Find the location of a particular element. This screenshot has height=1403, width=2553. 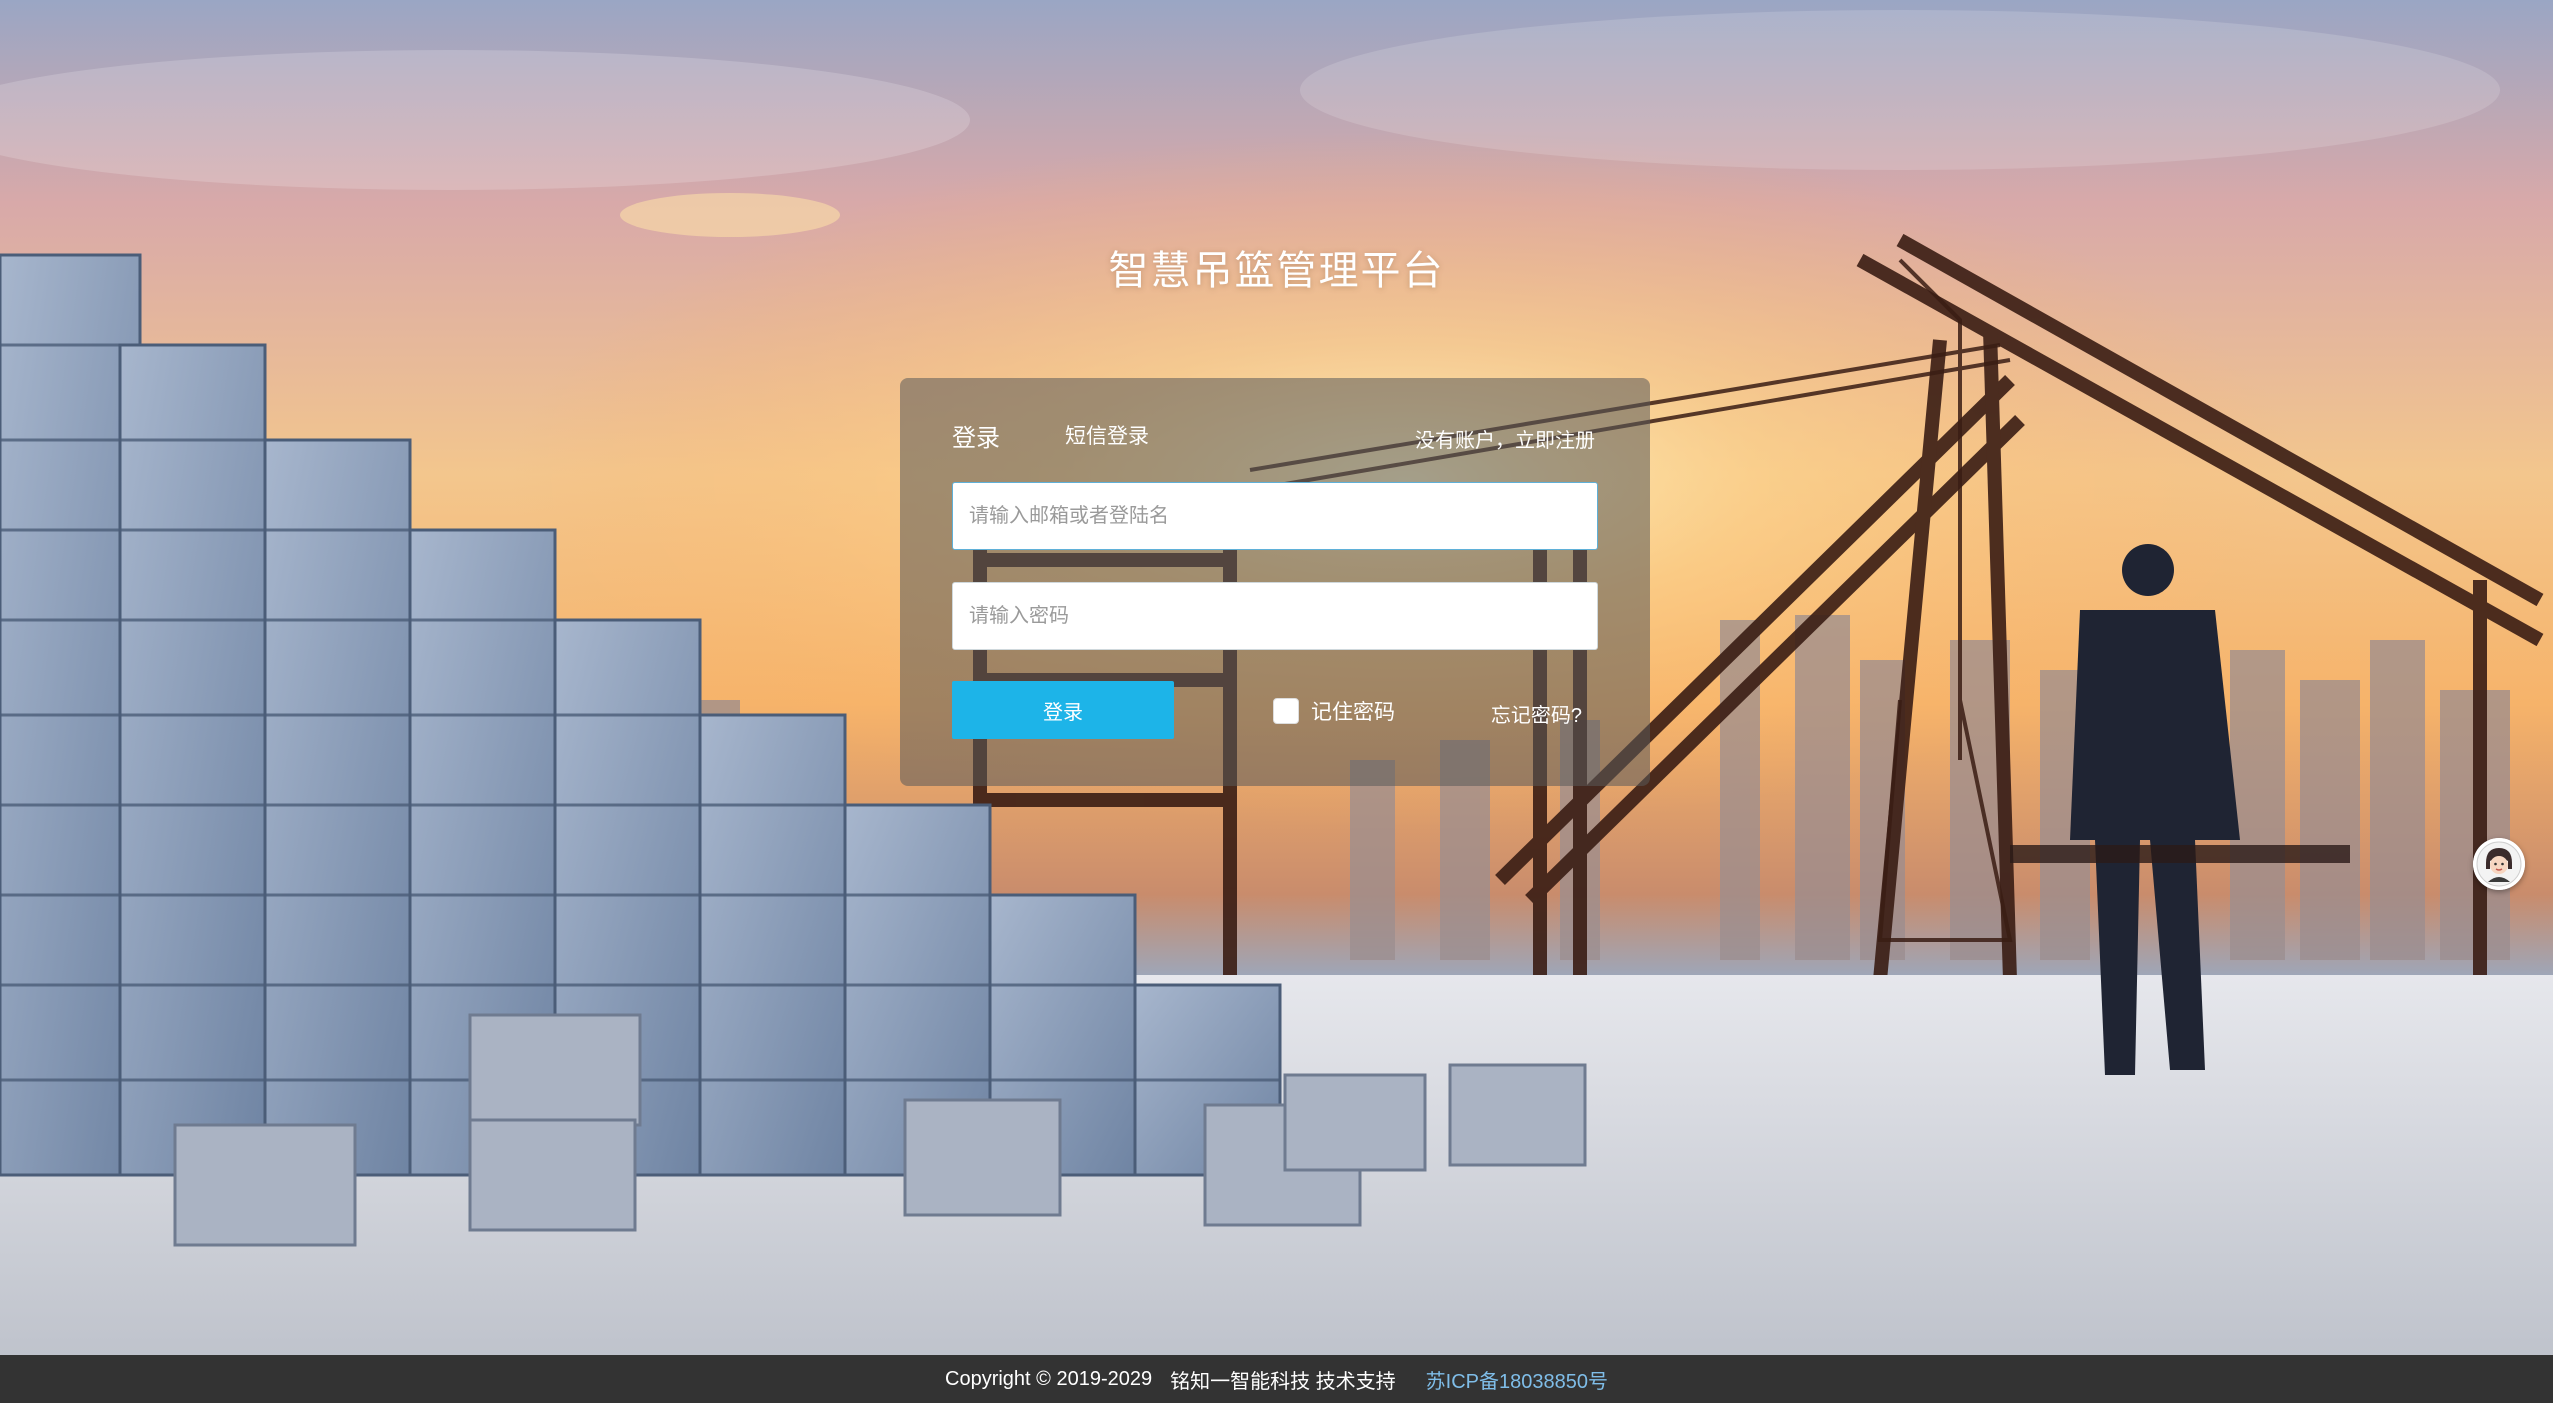

checkbox-box is located at coordinates (1286, 711).